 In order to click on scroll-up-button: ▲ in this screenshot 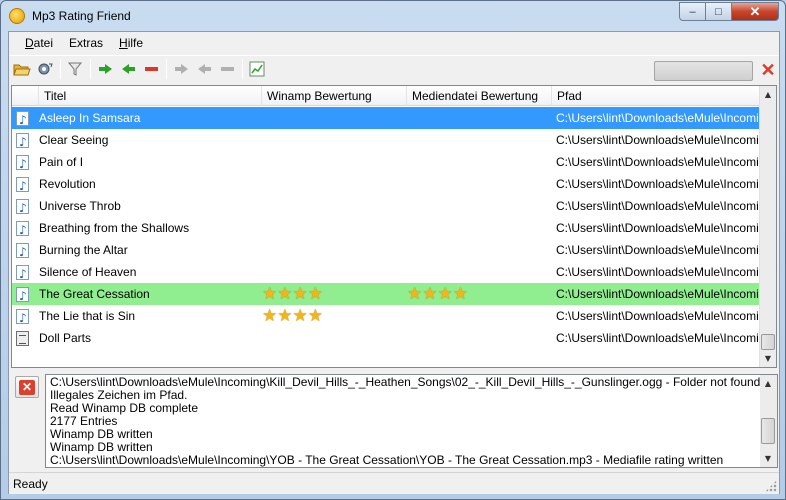, I will do `click(768, 94)`.